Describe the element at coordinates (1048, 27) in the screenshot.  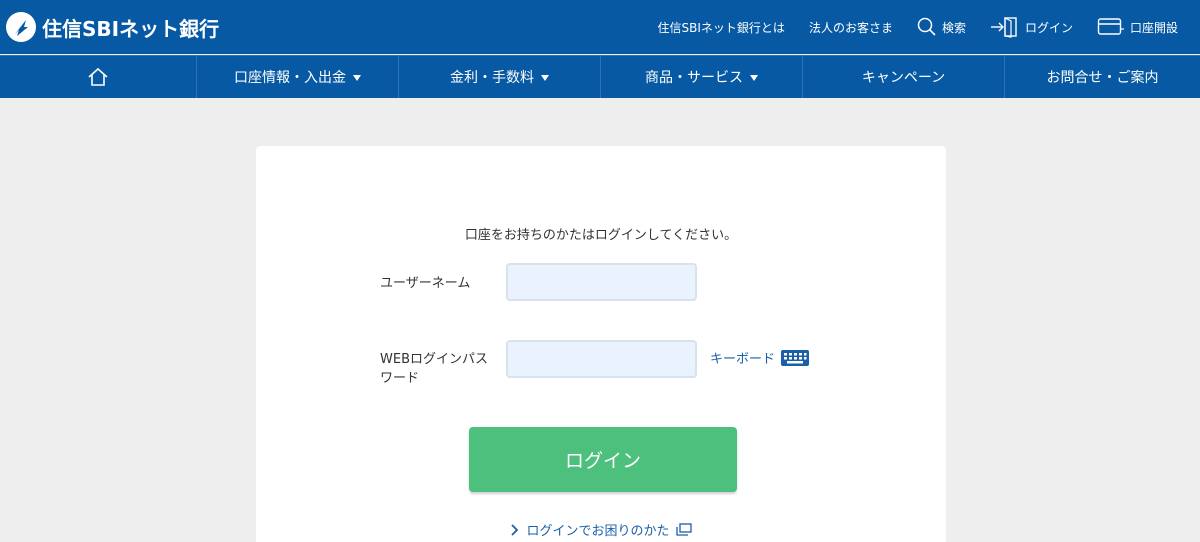
I see `login-link-label: ログイン` at that location.